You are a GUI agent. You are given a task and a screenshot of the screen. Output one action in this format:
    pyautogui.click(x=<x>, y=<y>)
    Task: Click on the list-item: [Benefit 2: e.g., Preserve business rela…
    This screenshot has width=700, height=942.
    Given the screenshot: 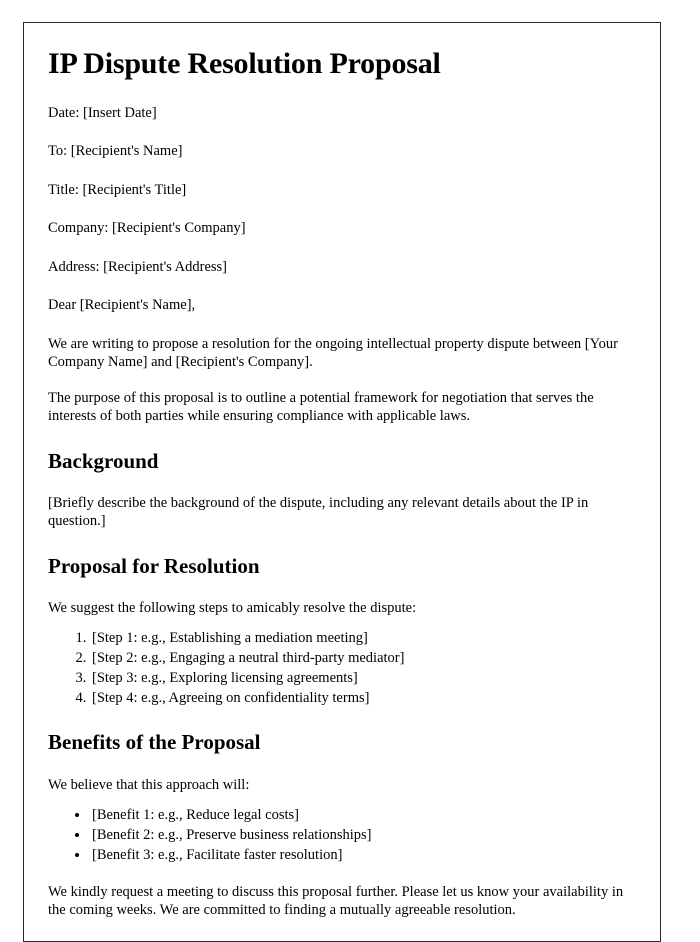 What is the action you would take?
    pyautogui.click(x=359, y=835)
    